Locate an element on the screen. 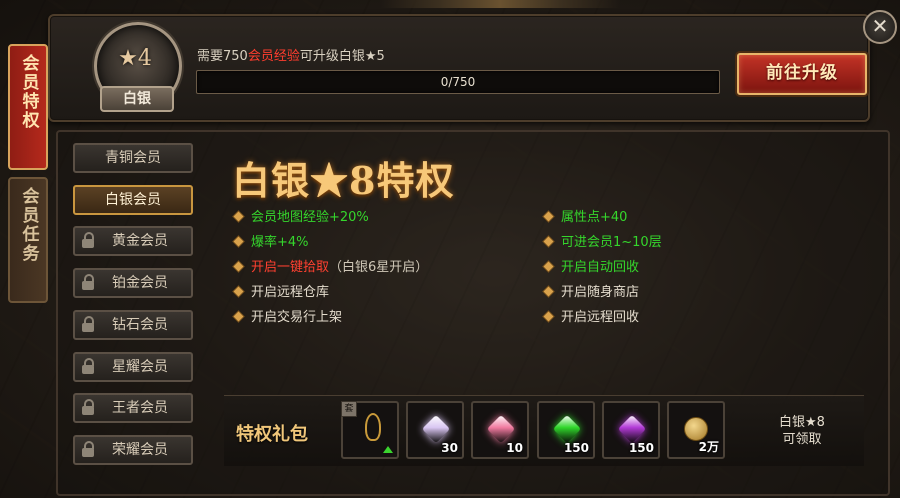  perk-text: 开启自动回收 is located at coordinates (600, 267).